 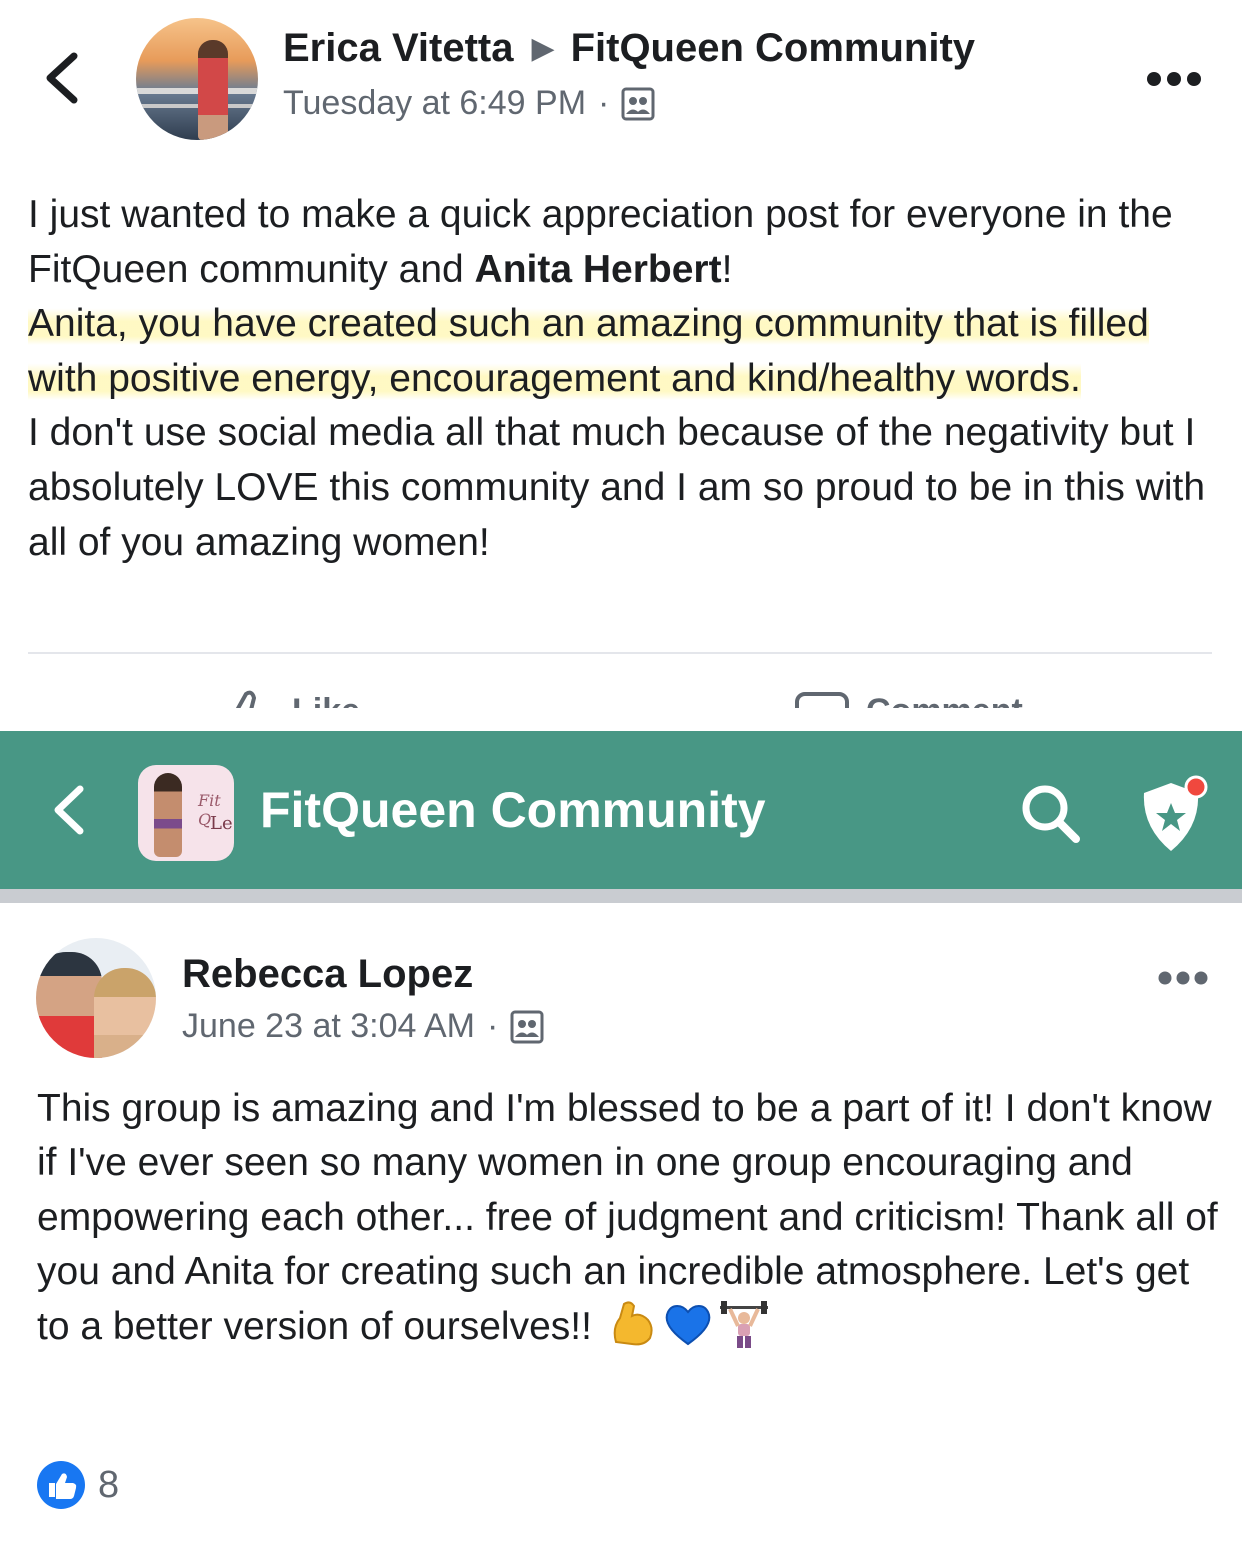 What do you see at coordinates (543, 48) in the screenshot?
I see `triangle-right-icon: ▶` at bounding box center [543, 48].